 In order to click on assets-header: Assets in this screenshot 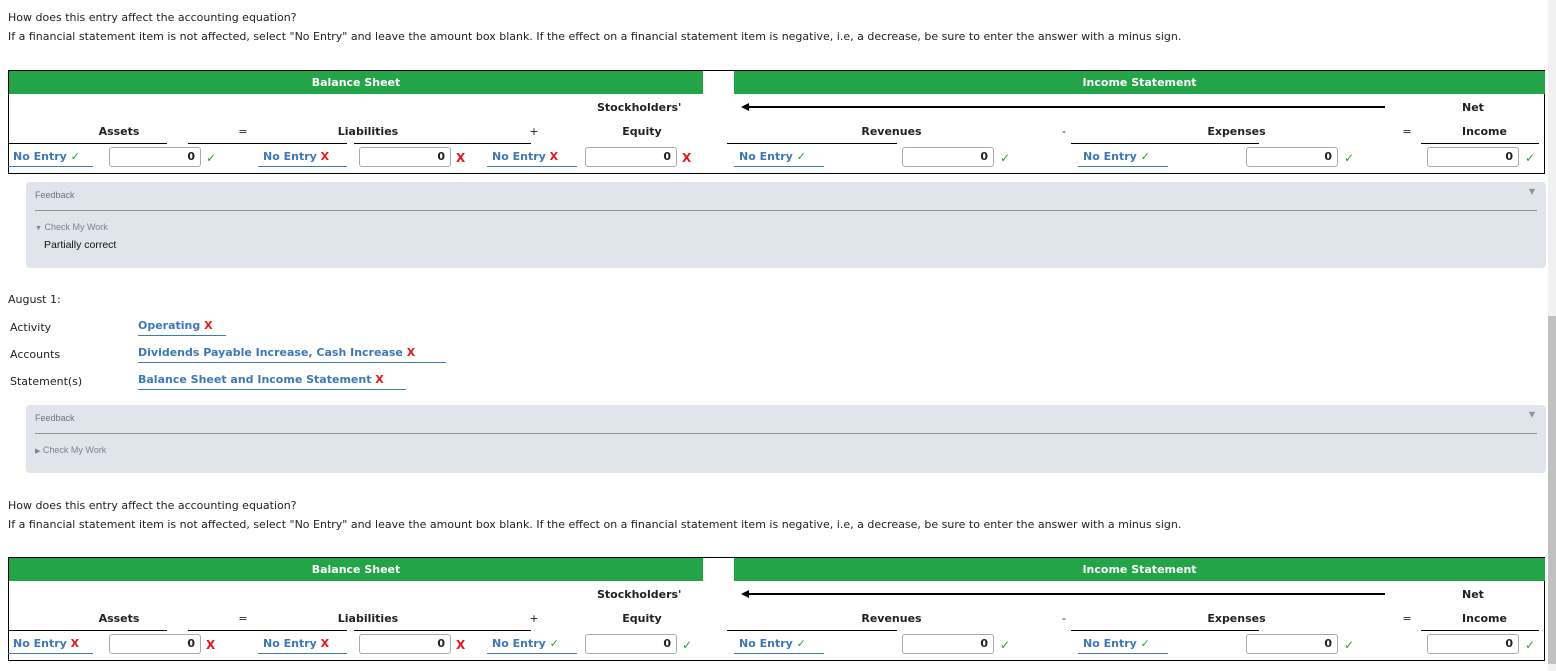, I will do `click(119, 131)`.